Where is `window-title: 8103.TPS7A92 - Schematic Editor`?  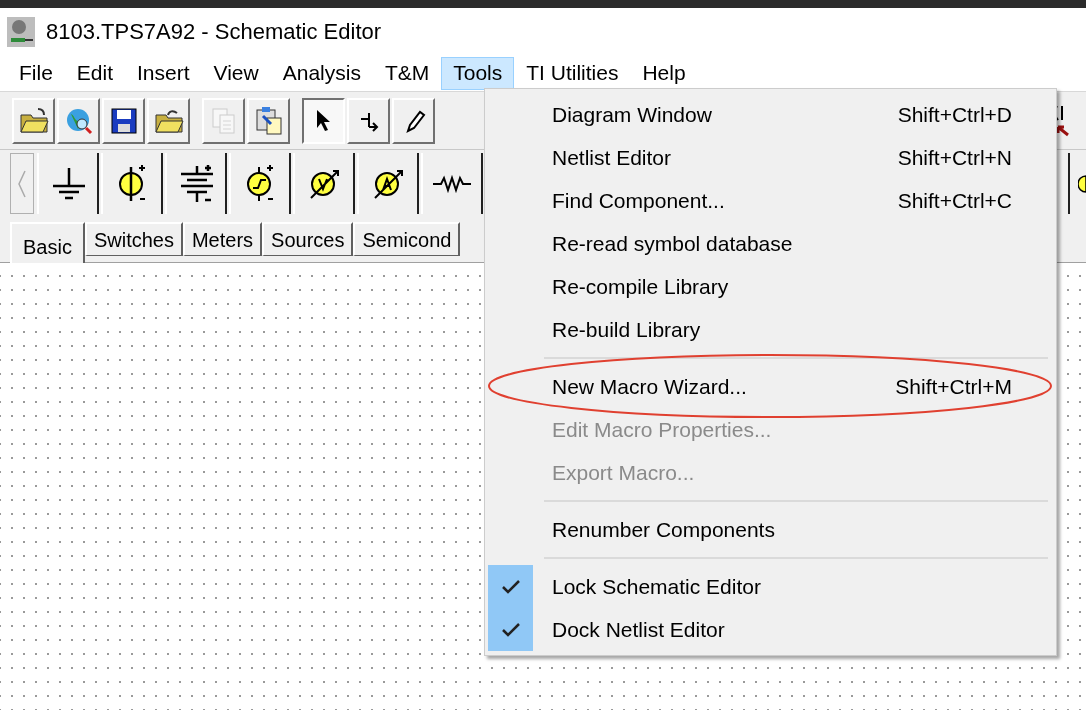 window-title: 8103.TPS7A92 - Schematic Editor is located at coordinates (214, 32).